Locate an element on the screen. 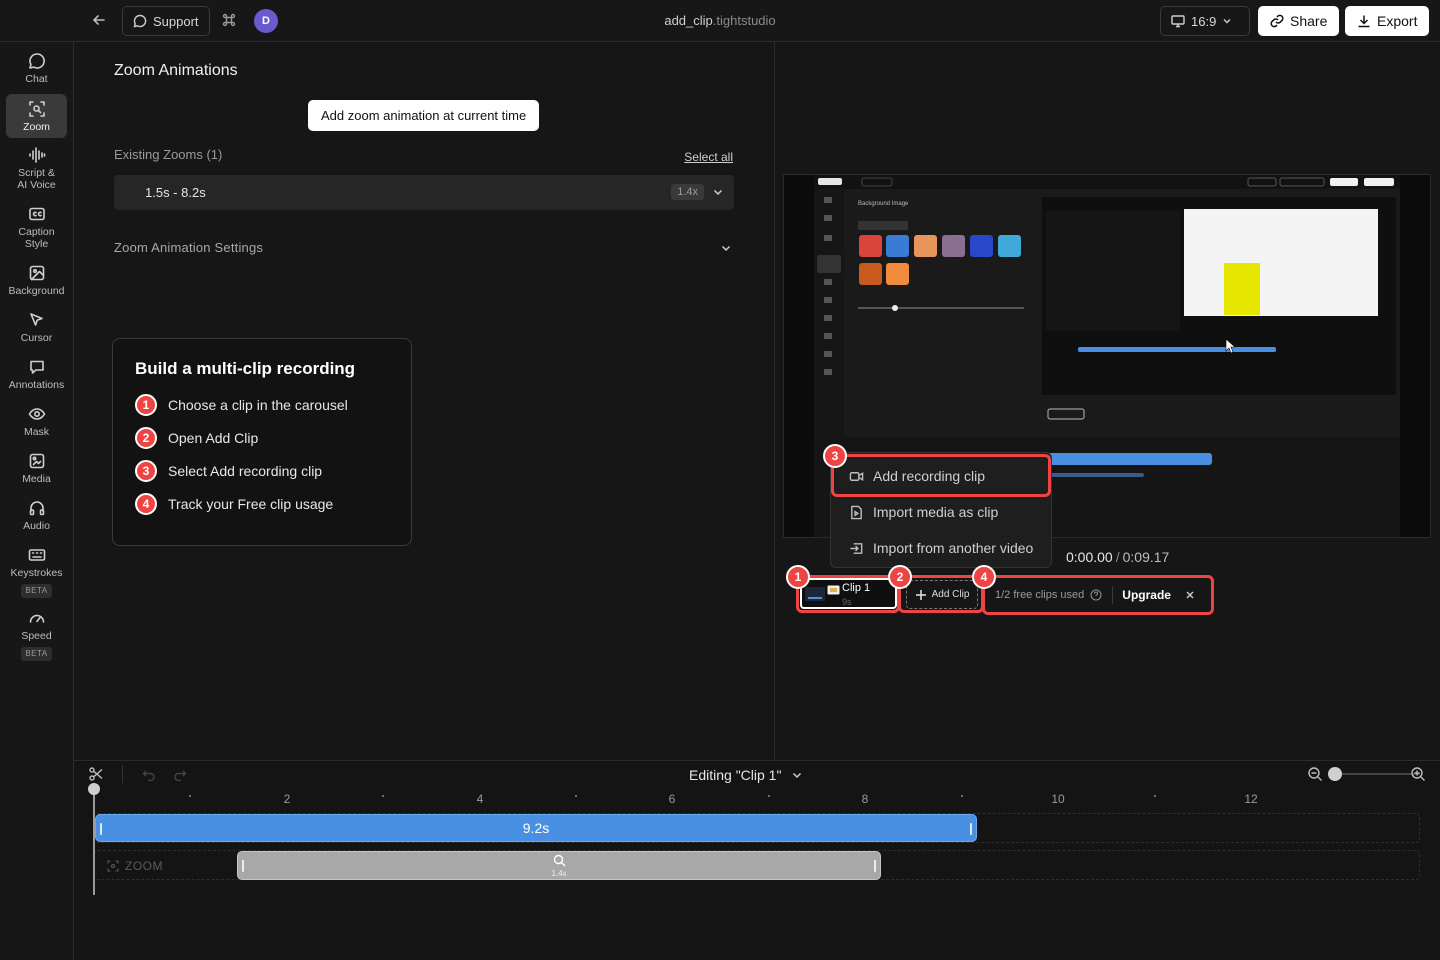 This screenshot has width=1440, height=960. timeline-title: Editing "Clip 1" is located at coordinates (735, 775).